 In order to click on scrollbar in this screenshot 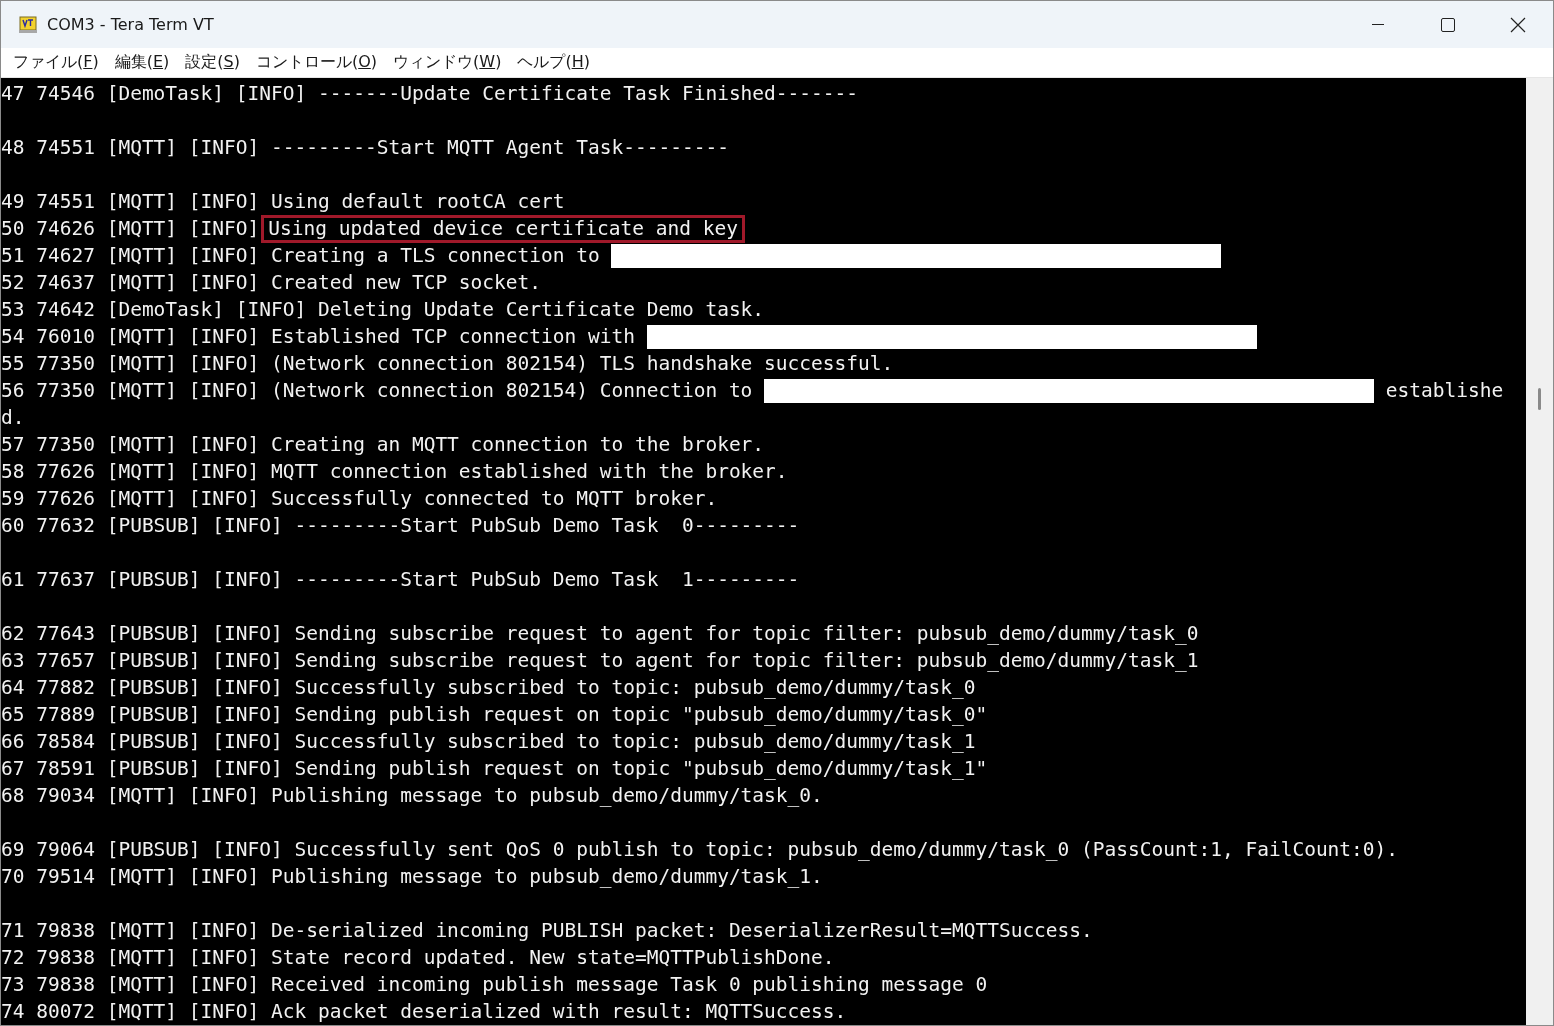, I will do `click(1539, 551)`.